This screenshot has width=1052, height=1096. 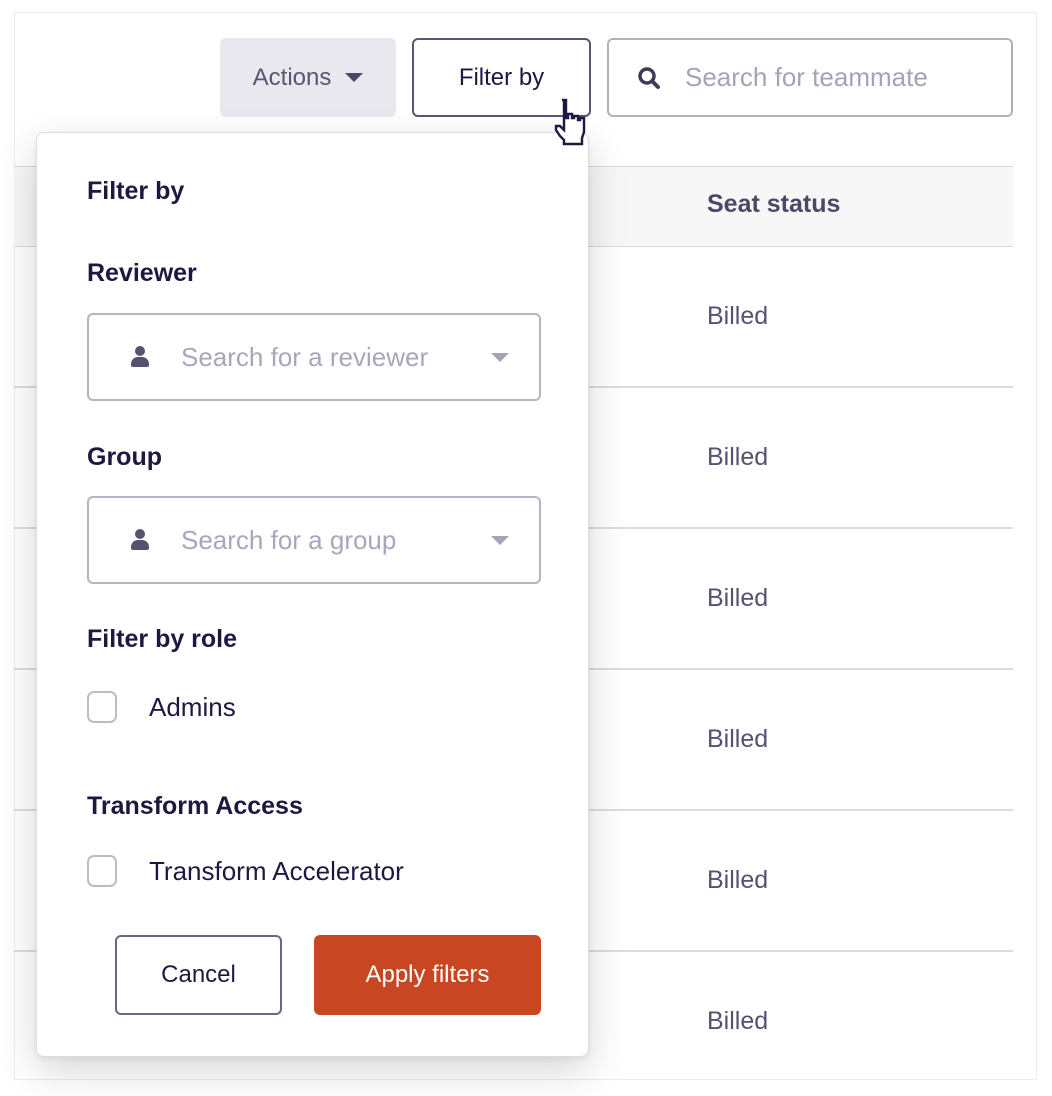 I want to click on column-header-seat-status: Seat status, so click(x=773, y=204).